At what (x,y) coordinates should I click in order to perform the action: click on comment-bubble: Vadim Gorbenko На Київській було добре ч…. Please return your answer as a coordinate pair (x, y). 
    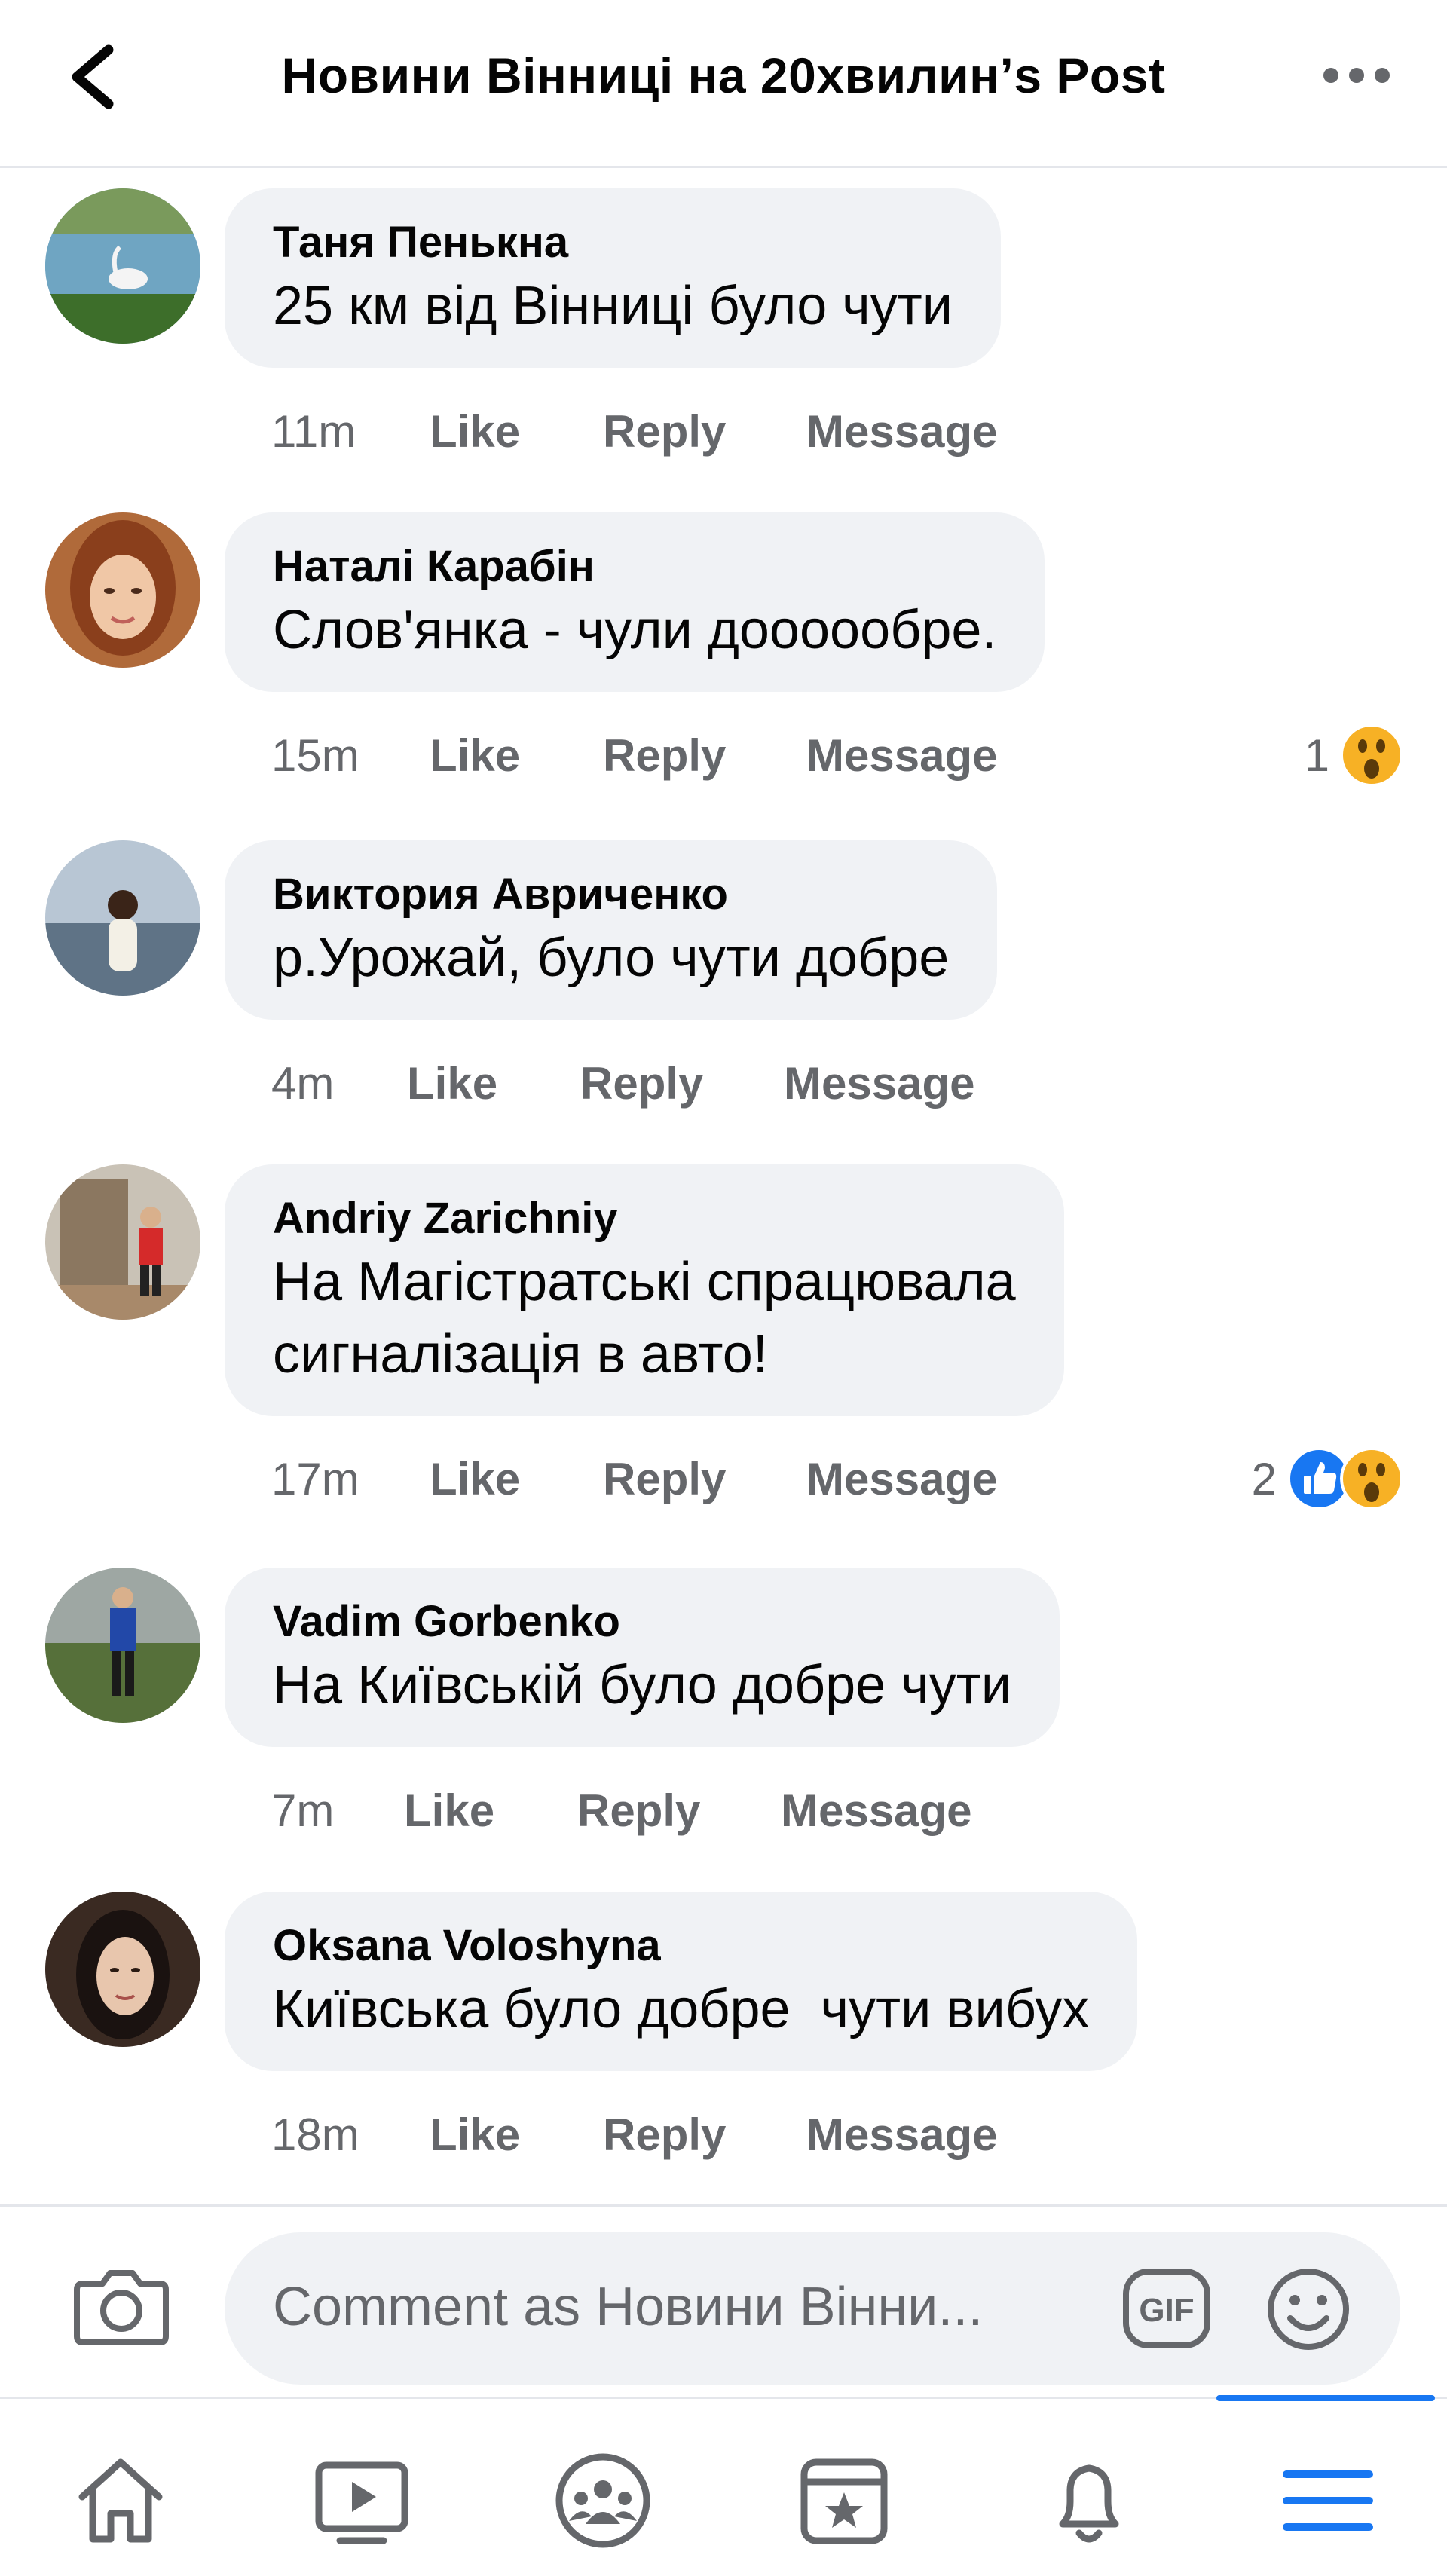
    Looking at the image, I should click on (642, 1657).